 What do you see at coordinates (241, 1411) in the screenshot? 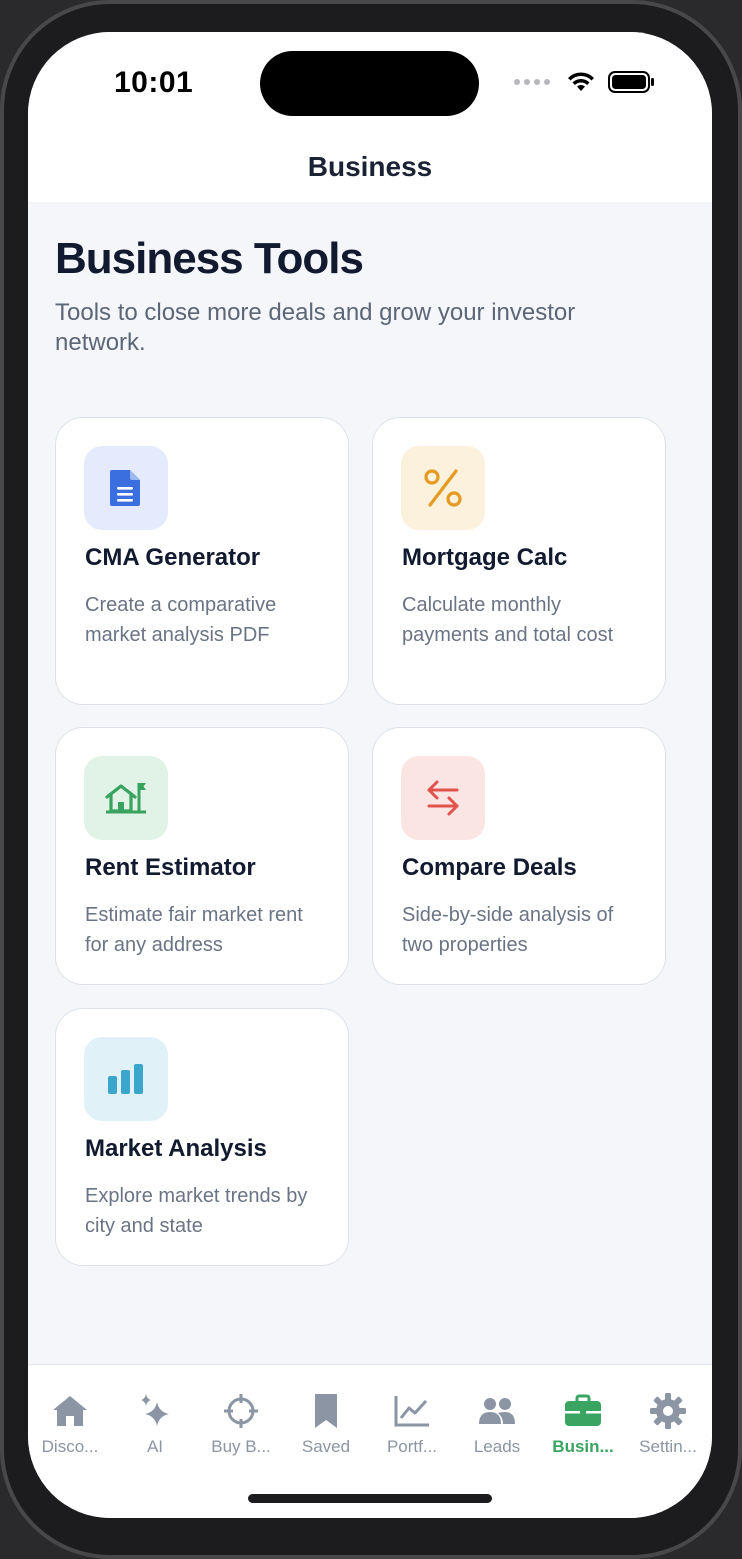
I see `crosshair-icon` at bounding box center [241, 1411].